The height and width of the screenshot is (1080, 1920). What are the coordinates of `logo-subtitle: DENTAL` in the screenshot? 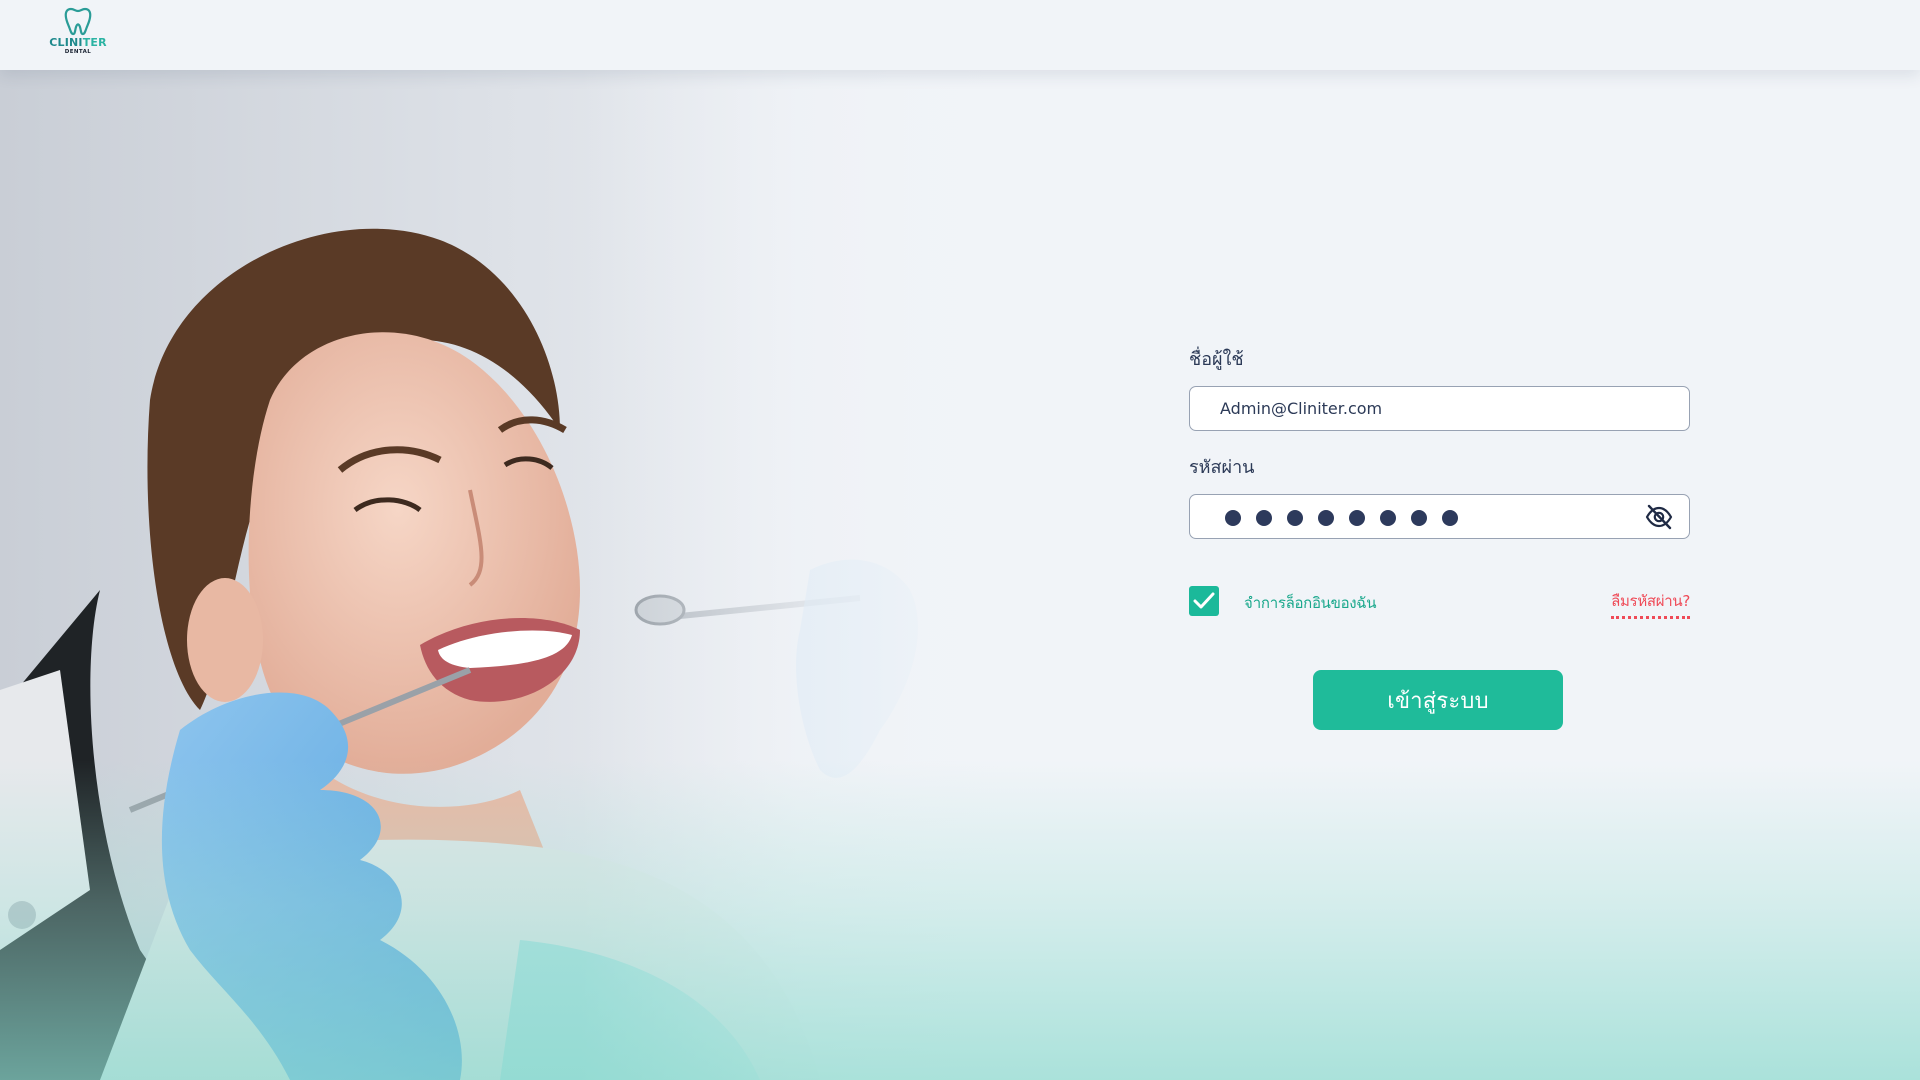 It's located at (78, 52).